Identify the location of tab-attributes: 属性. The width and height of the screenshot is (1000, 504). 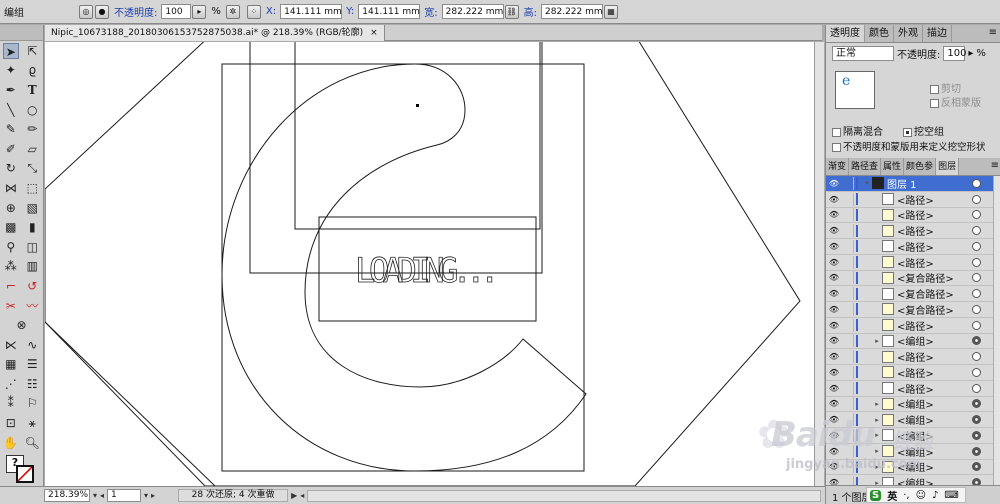
(893, 166).